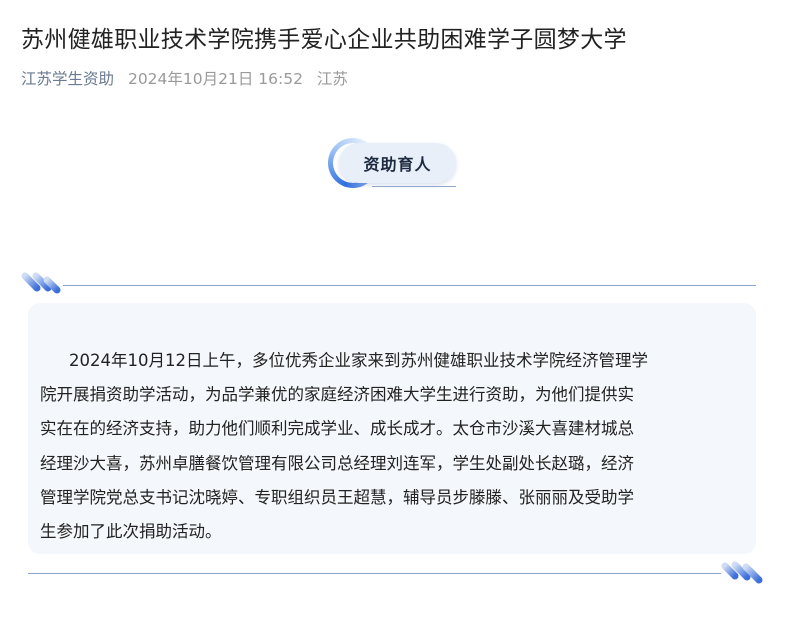 This screenshot has width=787, height=618. What do you see at coordinates (409, 285) in the screenshot?
I see `divider-top` at bounding box center [409, 285].